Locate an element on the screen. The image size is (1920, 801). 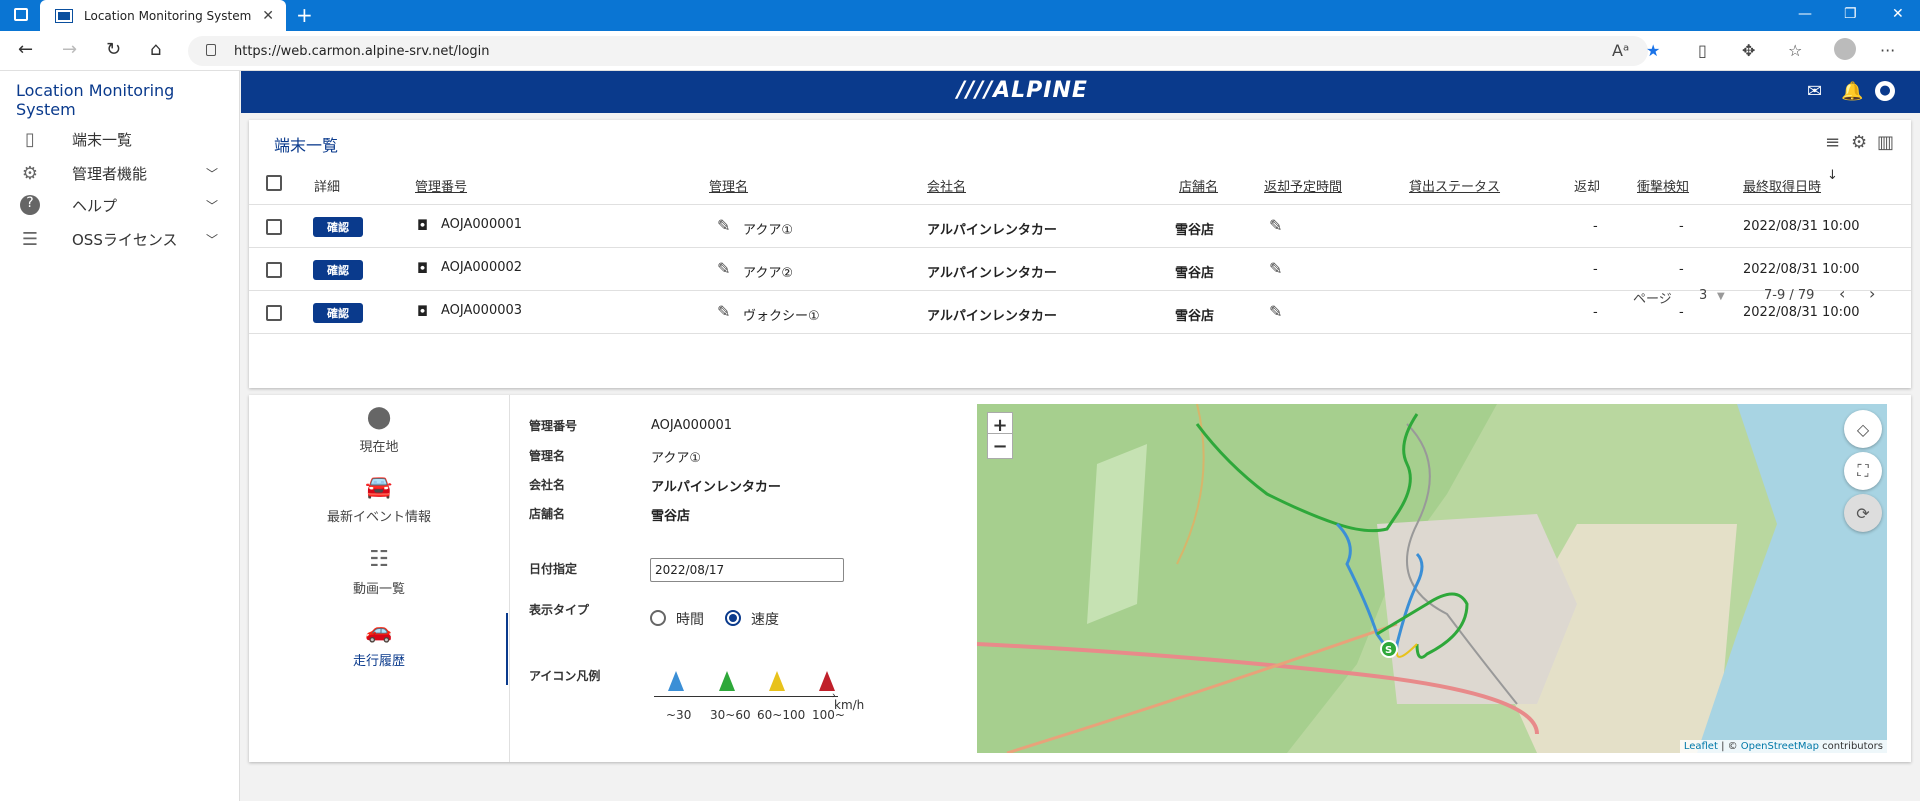
restore-icon: ❐ is located at coordinates (1850, 14).